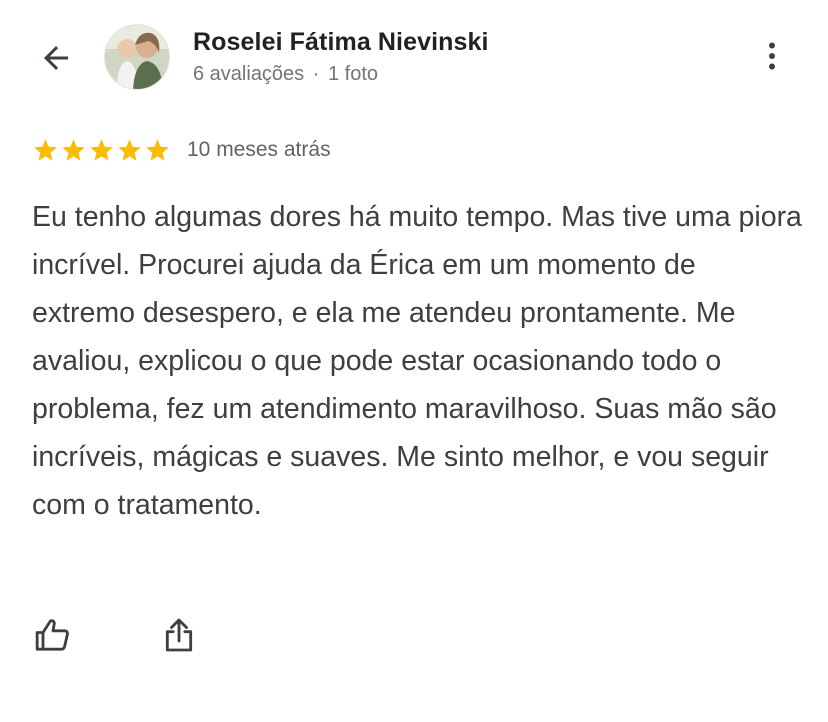  I want to click on avatar, so click(137, 57).